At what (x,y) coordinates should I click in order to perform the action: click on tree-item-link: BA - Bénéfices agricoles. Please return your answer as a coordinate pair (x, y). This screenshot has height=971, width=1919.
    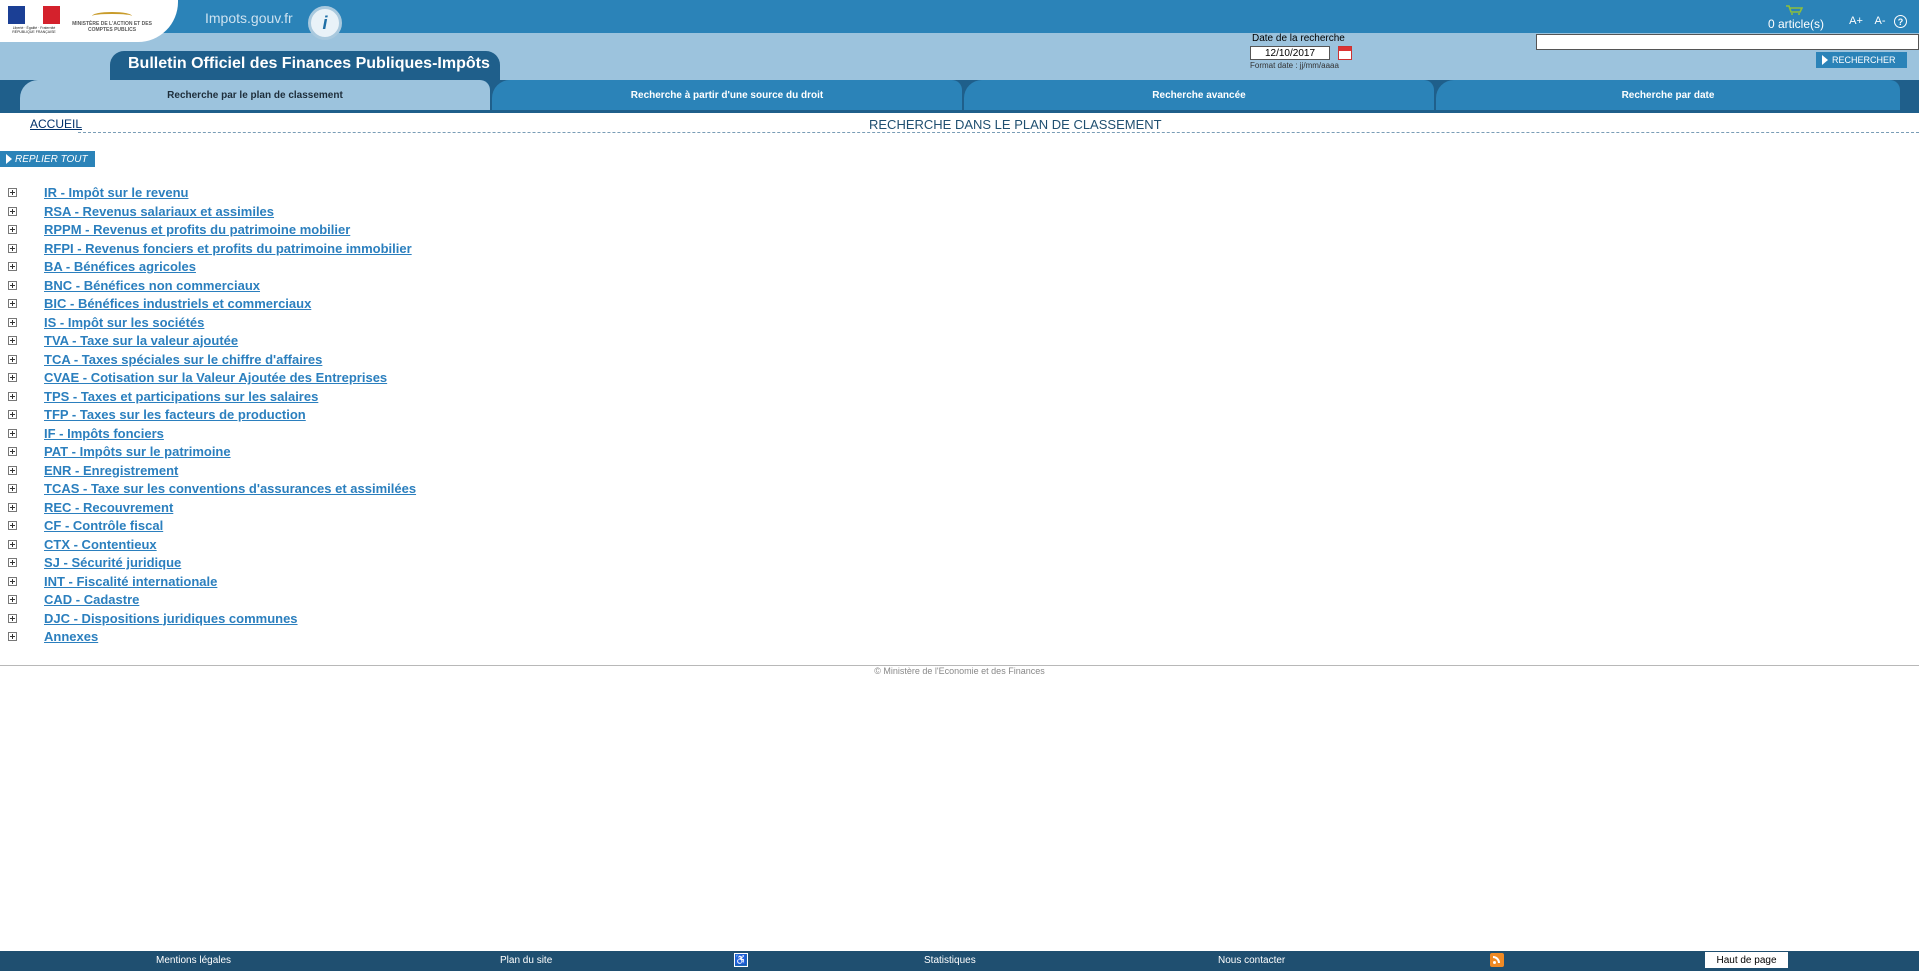
    Looking at the image, I should click on (120, 266).